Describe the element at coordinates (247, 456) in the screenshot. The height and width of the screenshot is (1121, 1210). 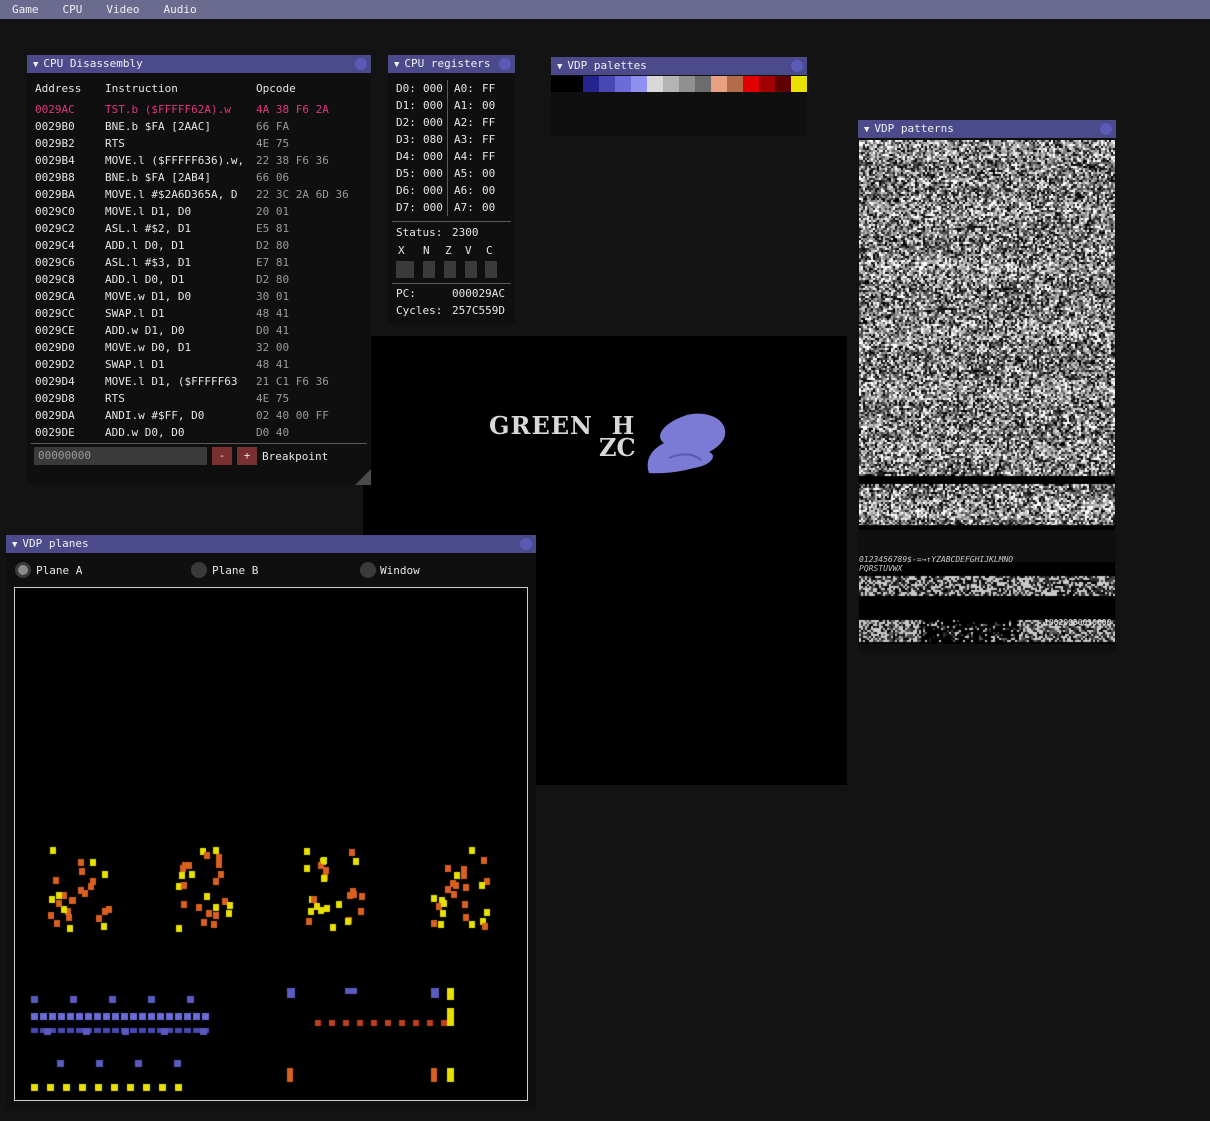
I see `breakpoint-plus-button: +` at that location.